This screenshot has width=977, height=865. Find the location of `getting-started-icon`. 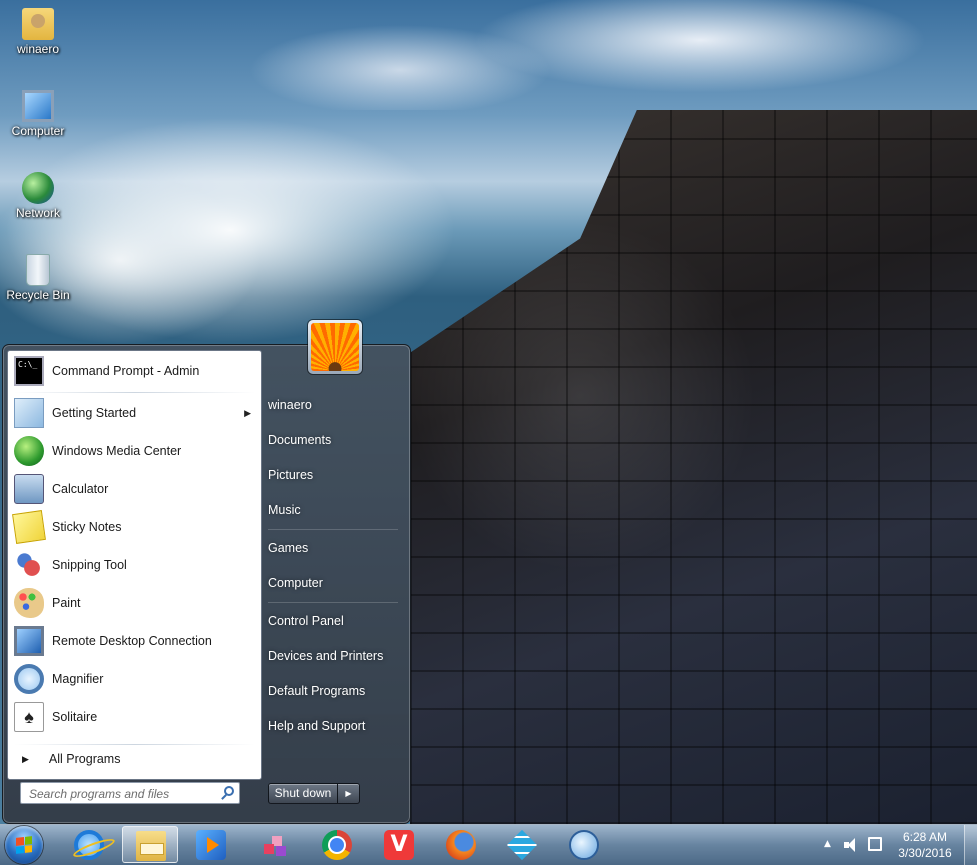

getting-started-icon is located at coordinates (29, 413).